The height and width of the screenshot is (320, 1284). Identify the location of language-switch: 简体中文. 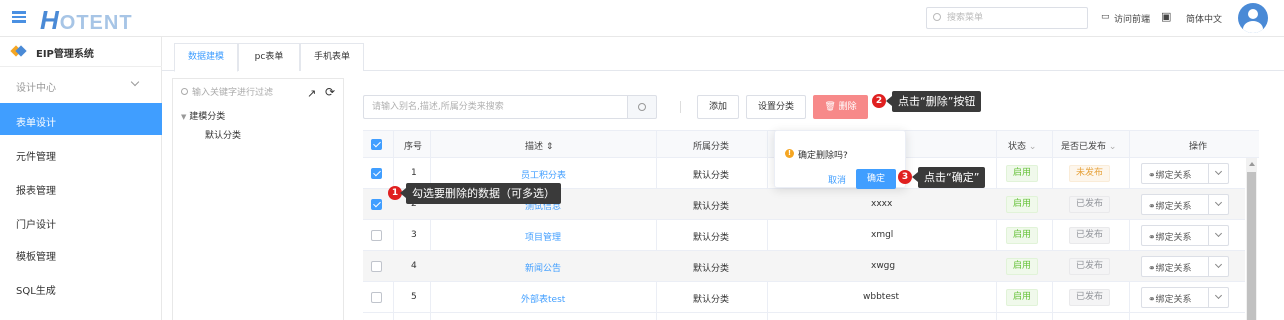
(1204, 18).